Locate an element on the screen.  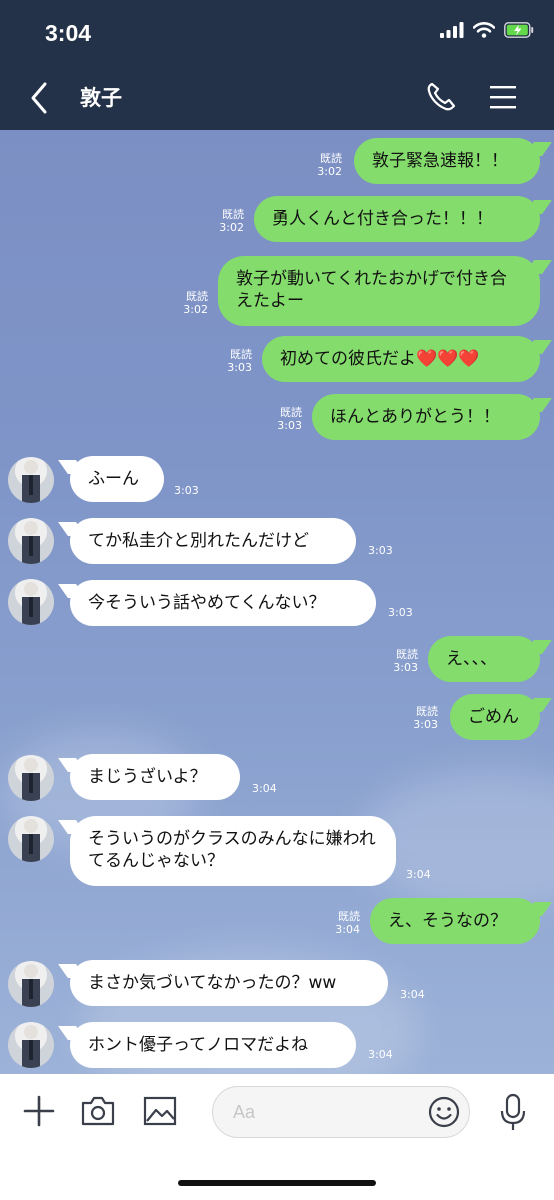
message-input-bar is located at coordinates (277, 1137).